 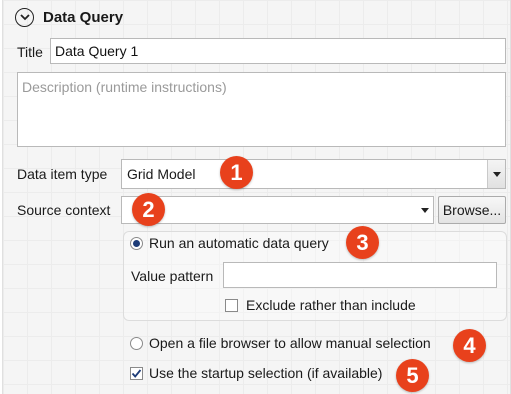 I want to click on data-item-type-label: Data item type, so click(x=62, y=174).